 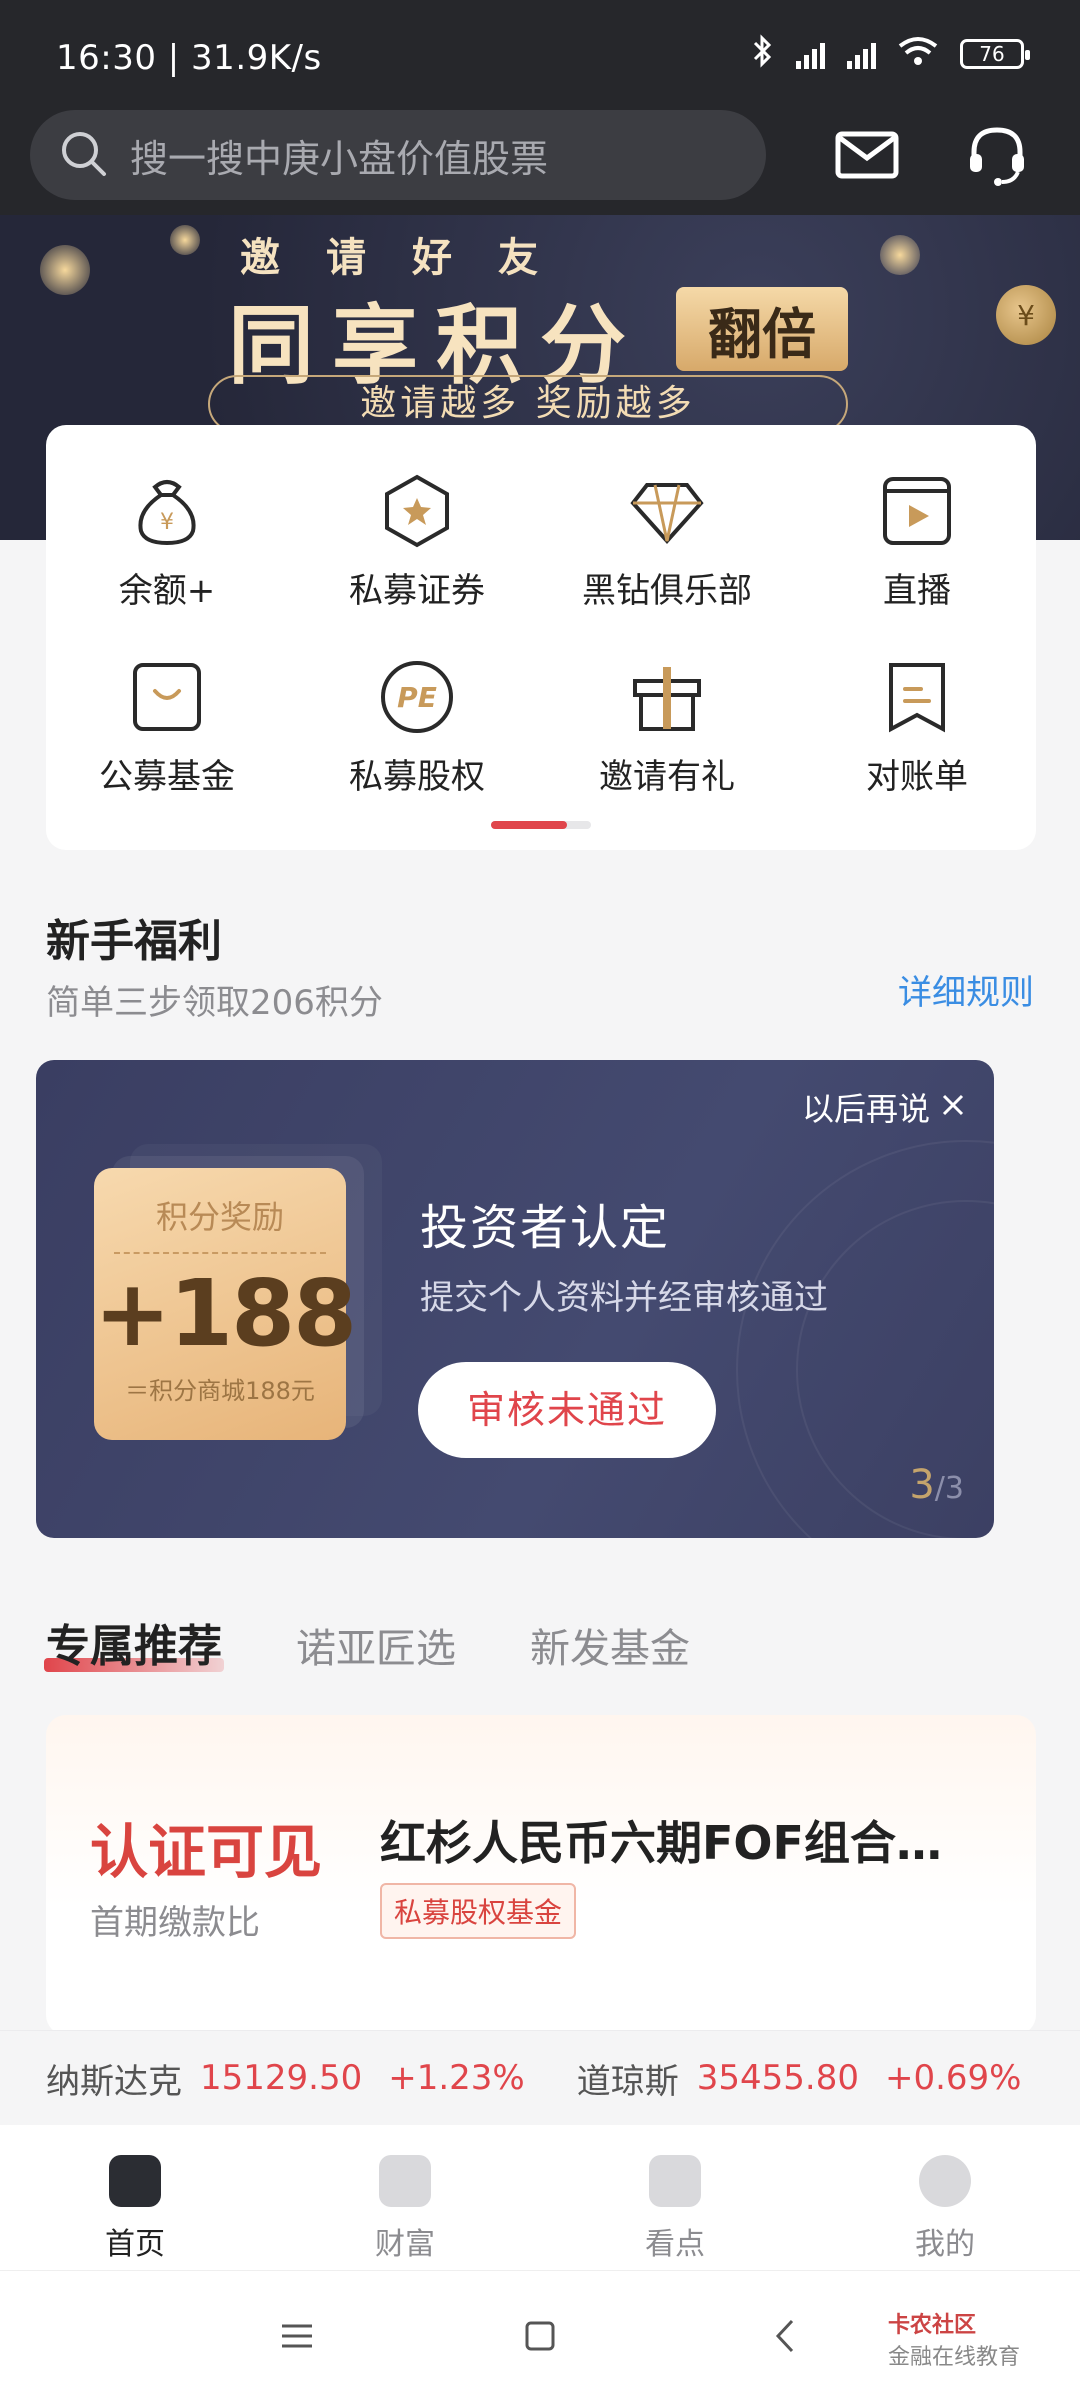 What do you see at coordinates (1026, 315) in the screenshot?
I see `coin-icon: ¥` at bounding box center [1026, 315].